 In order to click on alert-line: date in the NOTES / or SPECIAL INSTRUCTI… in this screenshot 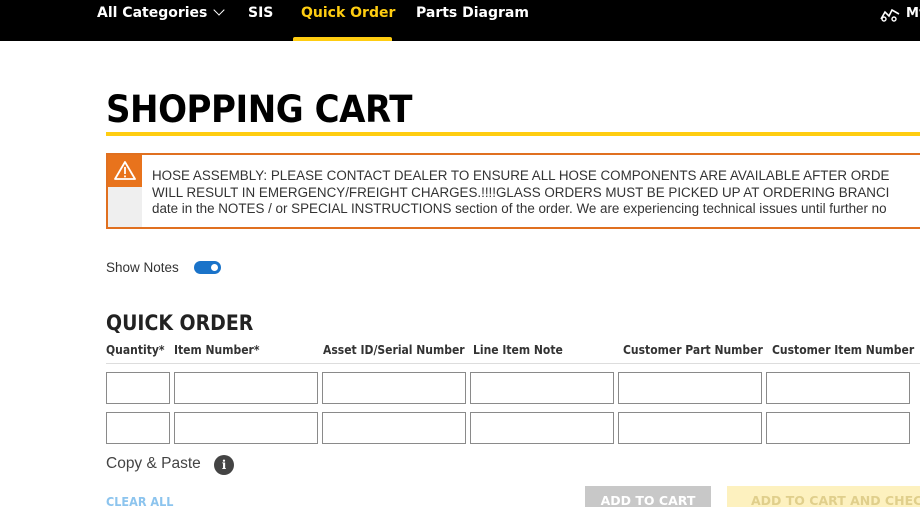, I will do `click(519, 208)`.